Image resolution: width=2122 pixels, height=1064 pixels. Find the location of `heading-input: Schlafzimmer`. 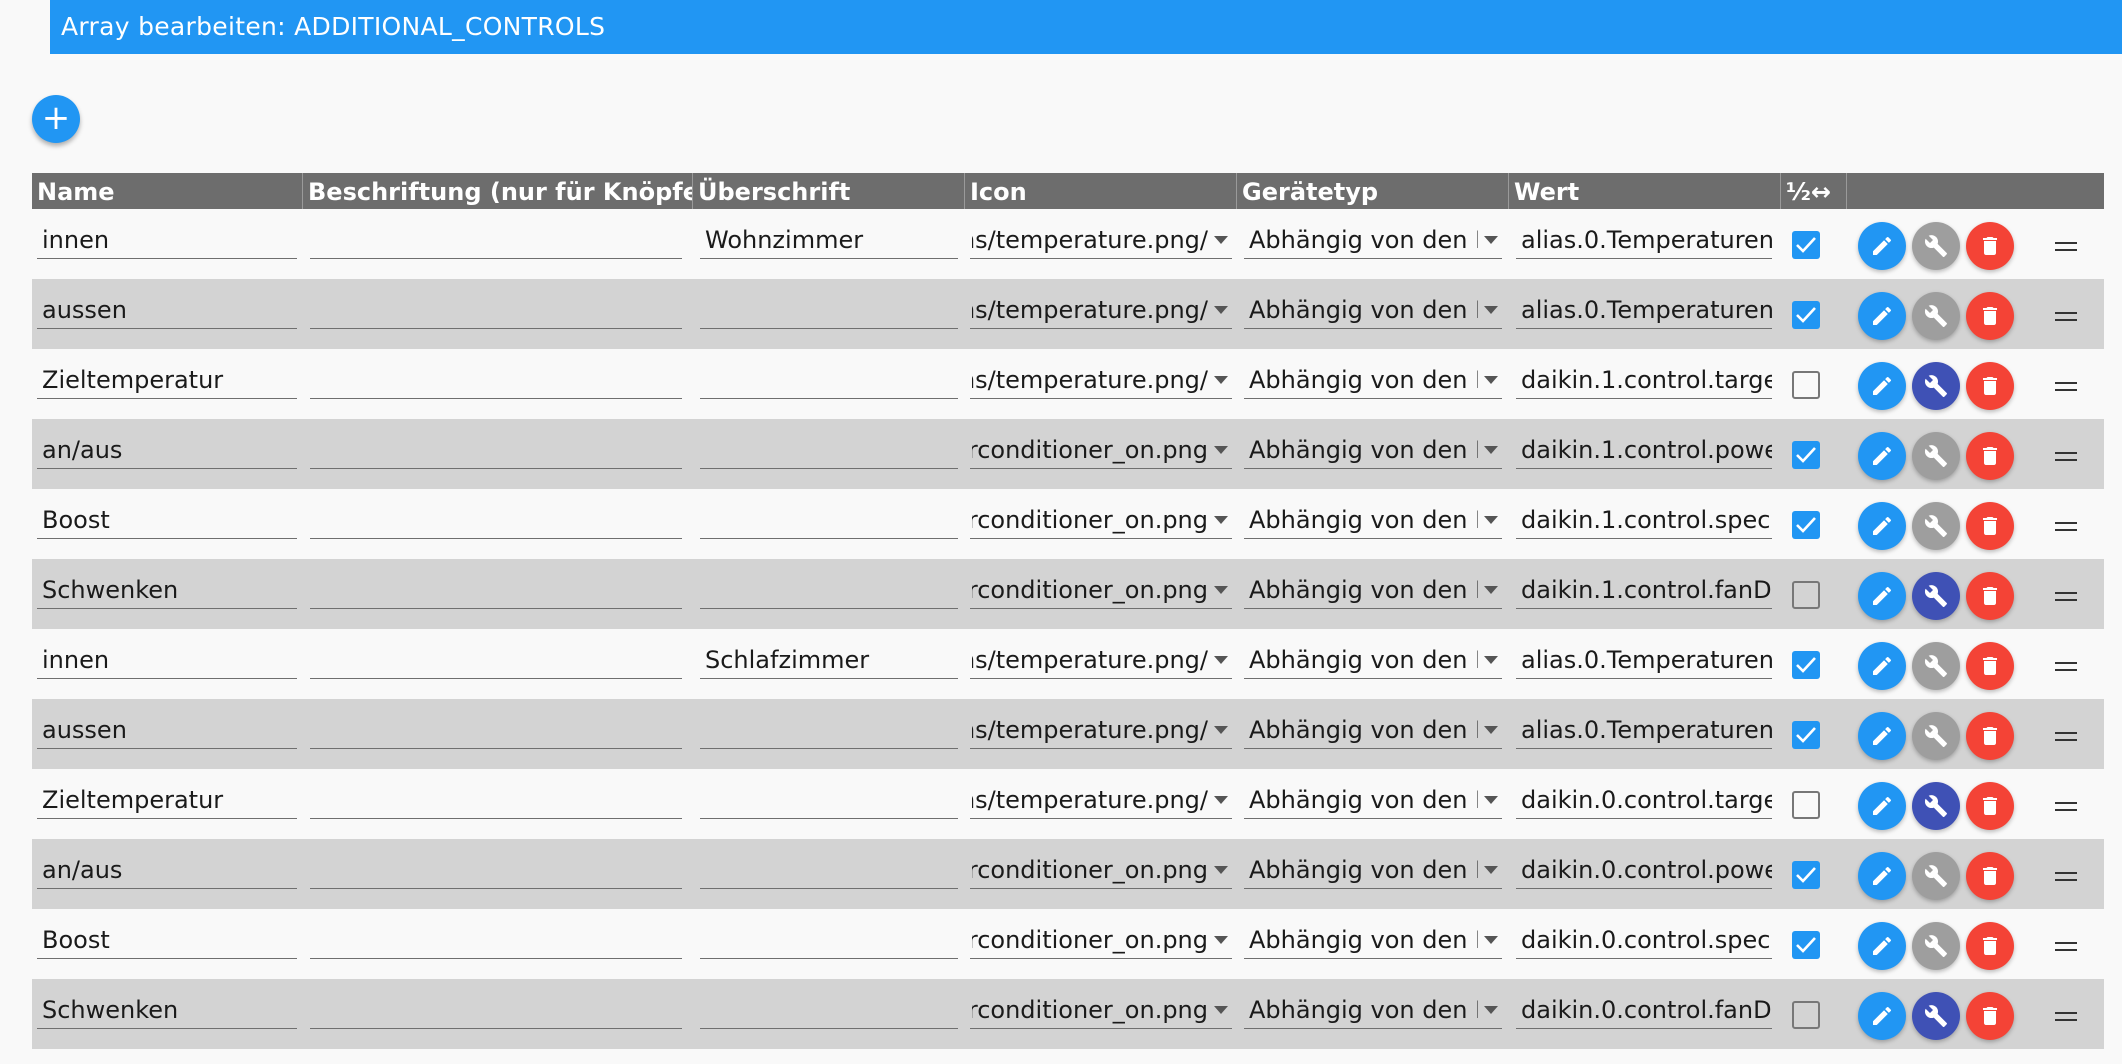

heading-input: Schlafzimmer is located at coordinates (829, 660).